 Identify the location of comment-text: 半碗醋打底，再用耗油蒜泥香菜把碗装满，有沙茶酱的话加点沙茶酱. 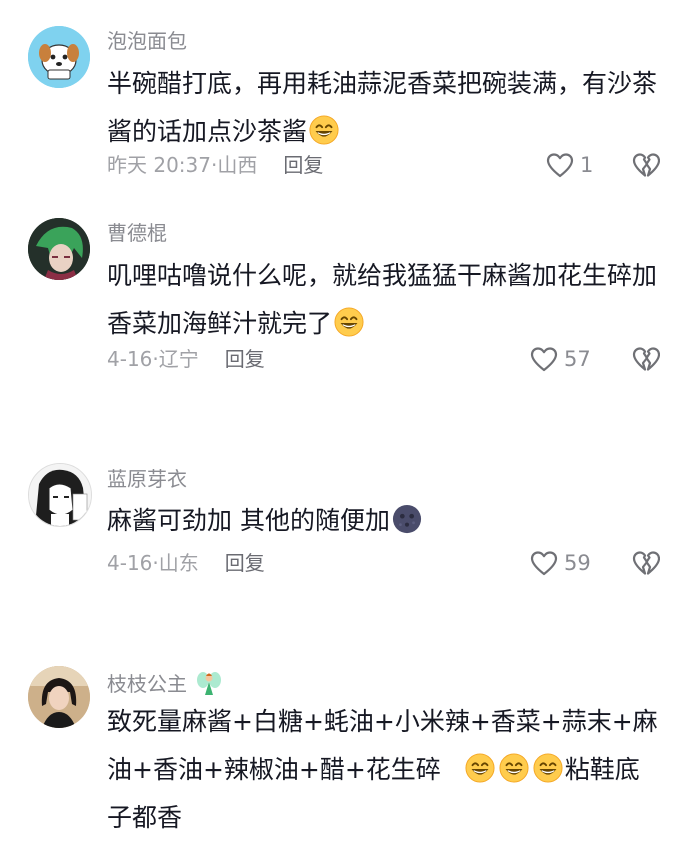
(387, 108).